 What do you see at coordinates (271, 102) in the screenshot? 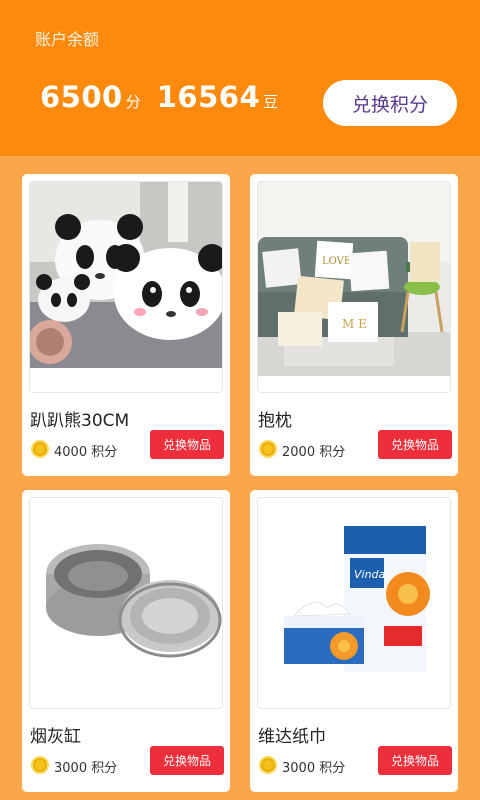
I see `beans-unit: 豆` at bounding box center [271, 102].